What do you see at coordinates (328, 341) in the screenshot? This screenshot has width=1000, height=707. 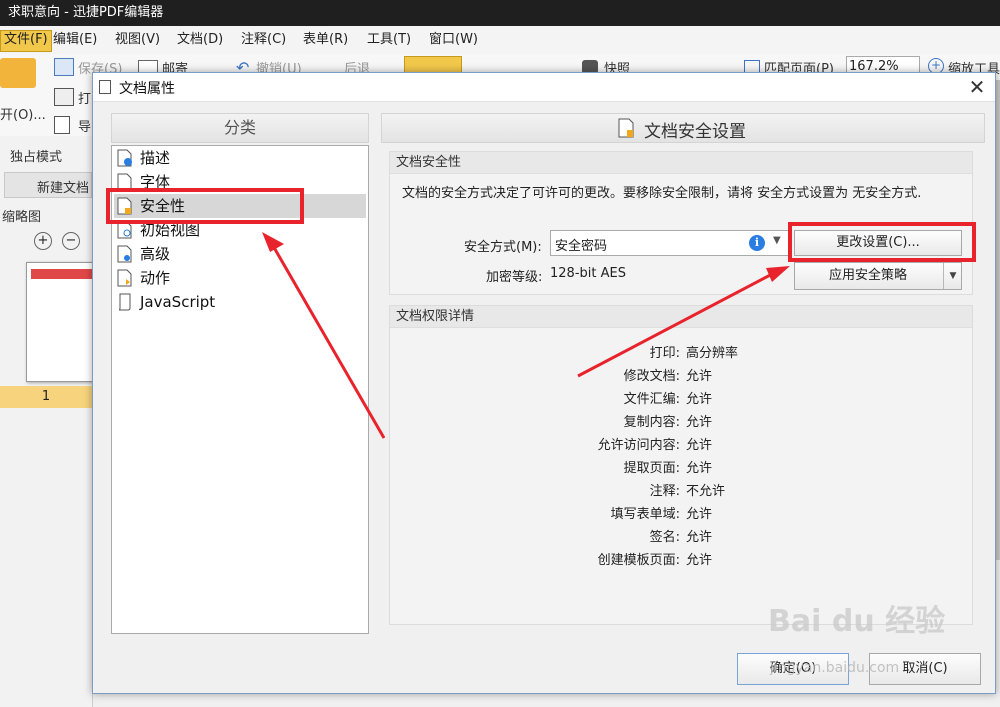 I see `arrow-line-left` at bounding box center [328, 341].